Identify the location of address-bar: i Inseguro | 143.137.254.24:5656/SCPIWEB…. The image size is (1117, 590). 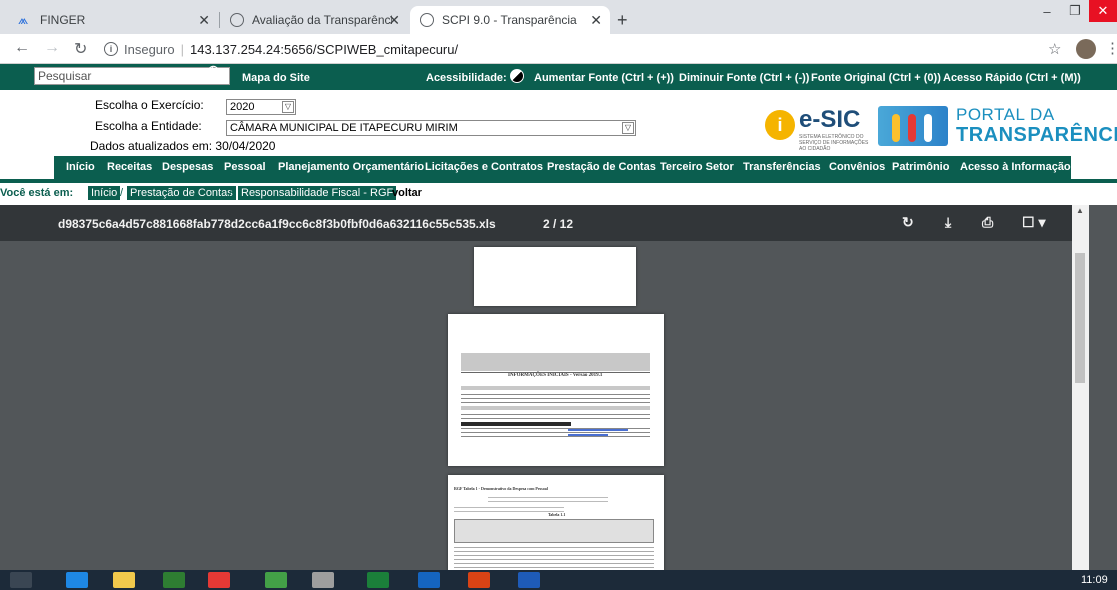
(554, 49).